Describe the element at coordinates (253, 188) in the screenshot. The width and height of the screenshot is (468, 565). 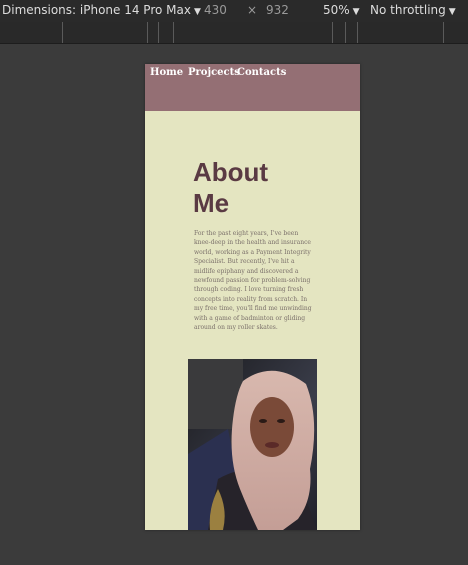
I see `page-title: About Me` at that location.